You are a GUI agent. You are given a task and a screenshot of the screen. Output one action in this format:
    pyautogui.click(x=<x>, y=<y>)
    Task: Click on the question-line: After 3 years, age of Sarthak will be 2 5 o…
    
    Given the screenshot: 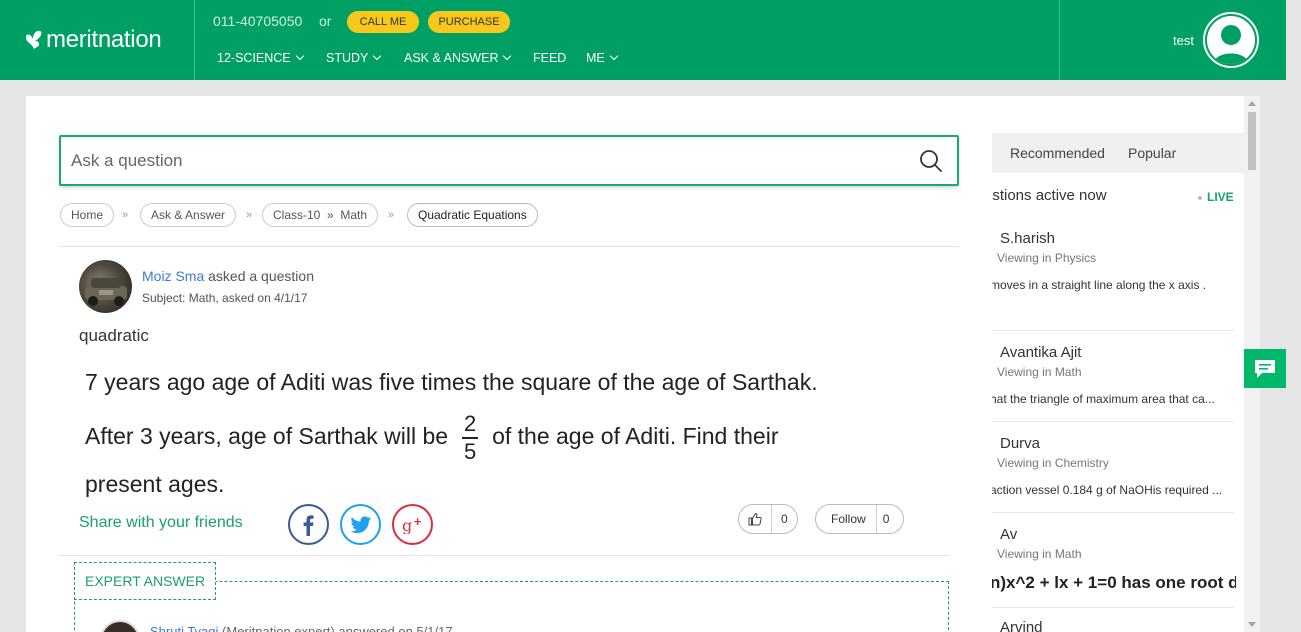 What is the action you would take?
    pyautogui.click(x=495, y=438)
    